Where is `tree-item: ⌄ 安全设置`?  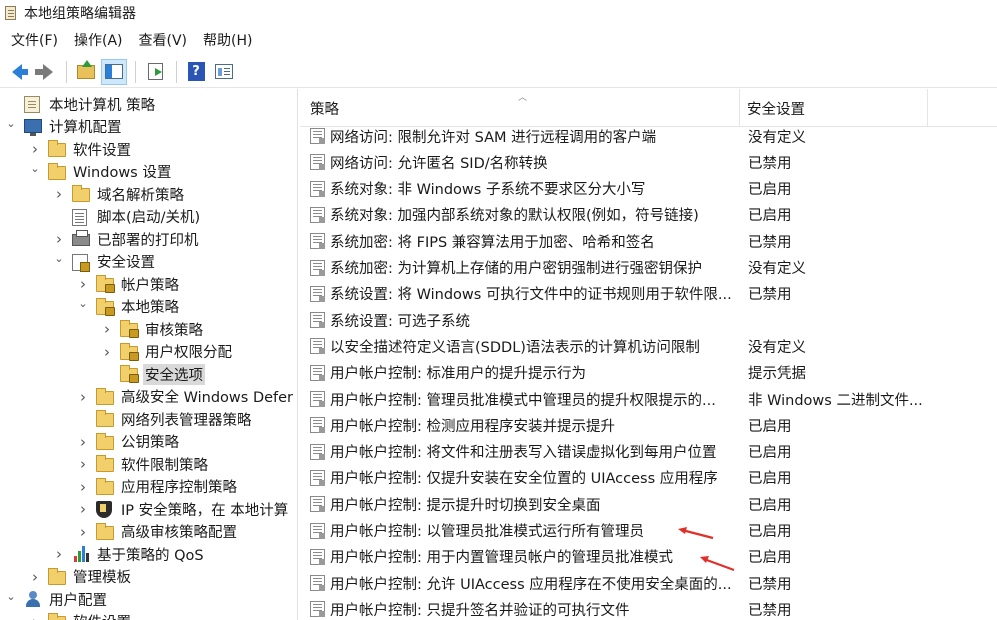 tree-item: ⌄ 安全设置 is located at coordinates (104, 262).